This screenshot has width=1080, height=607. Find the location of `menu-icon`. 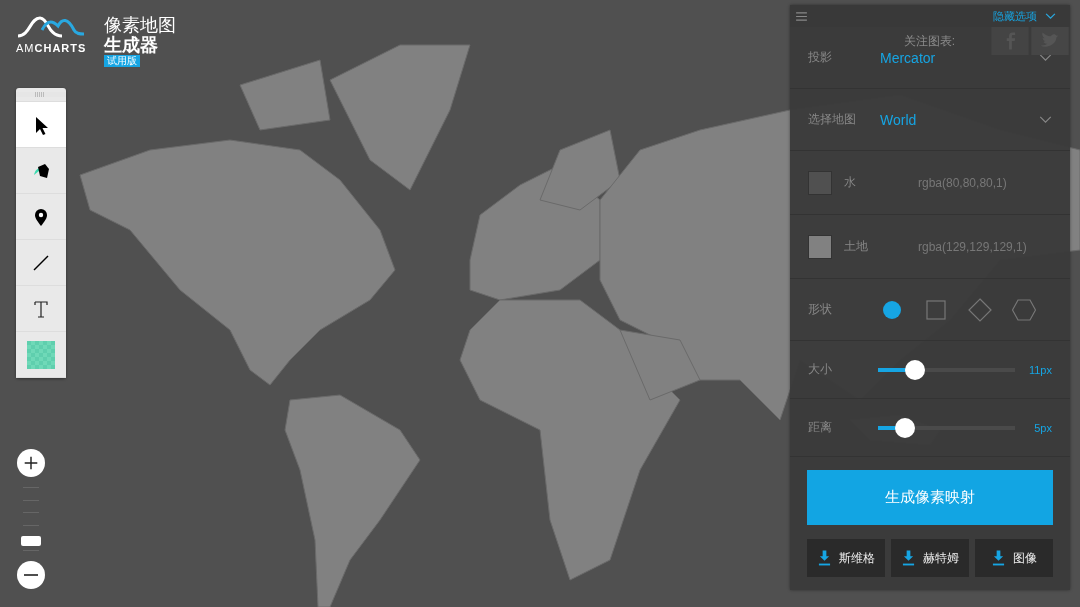

menu-icon is located at coordinates (801, 16).